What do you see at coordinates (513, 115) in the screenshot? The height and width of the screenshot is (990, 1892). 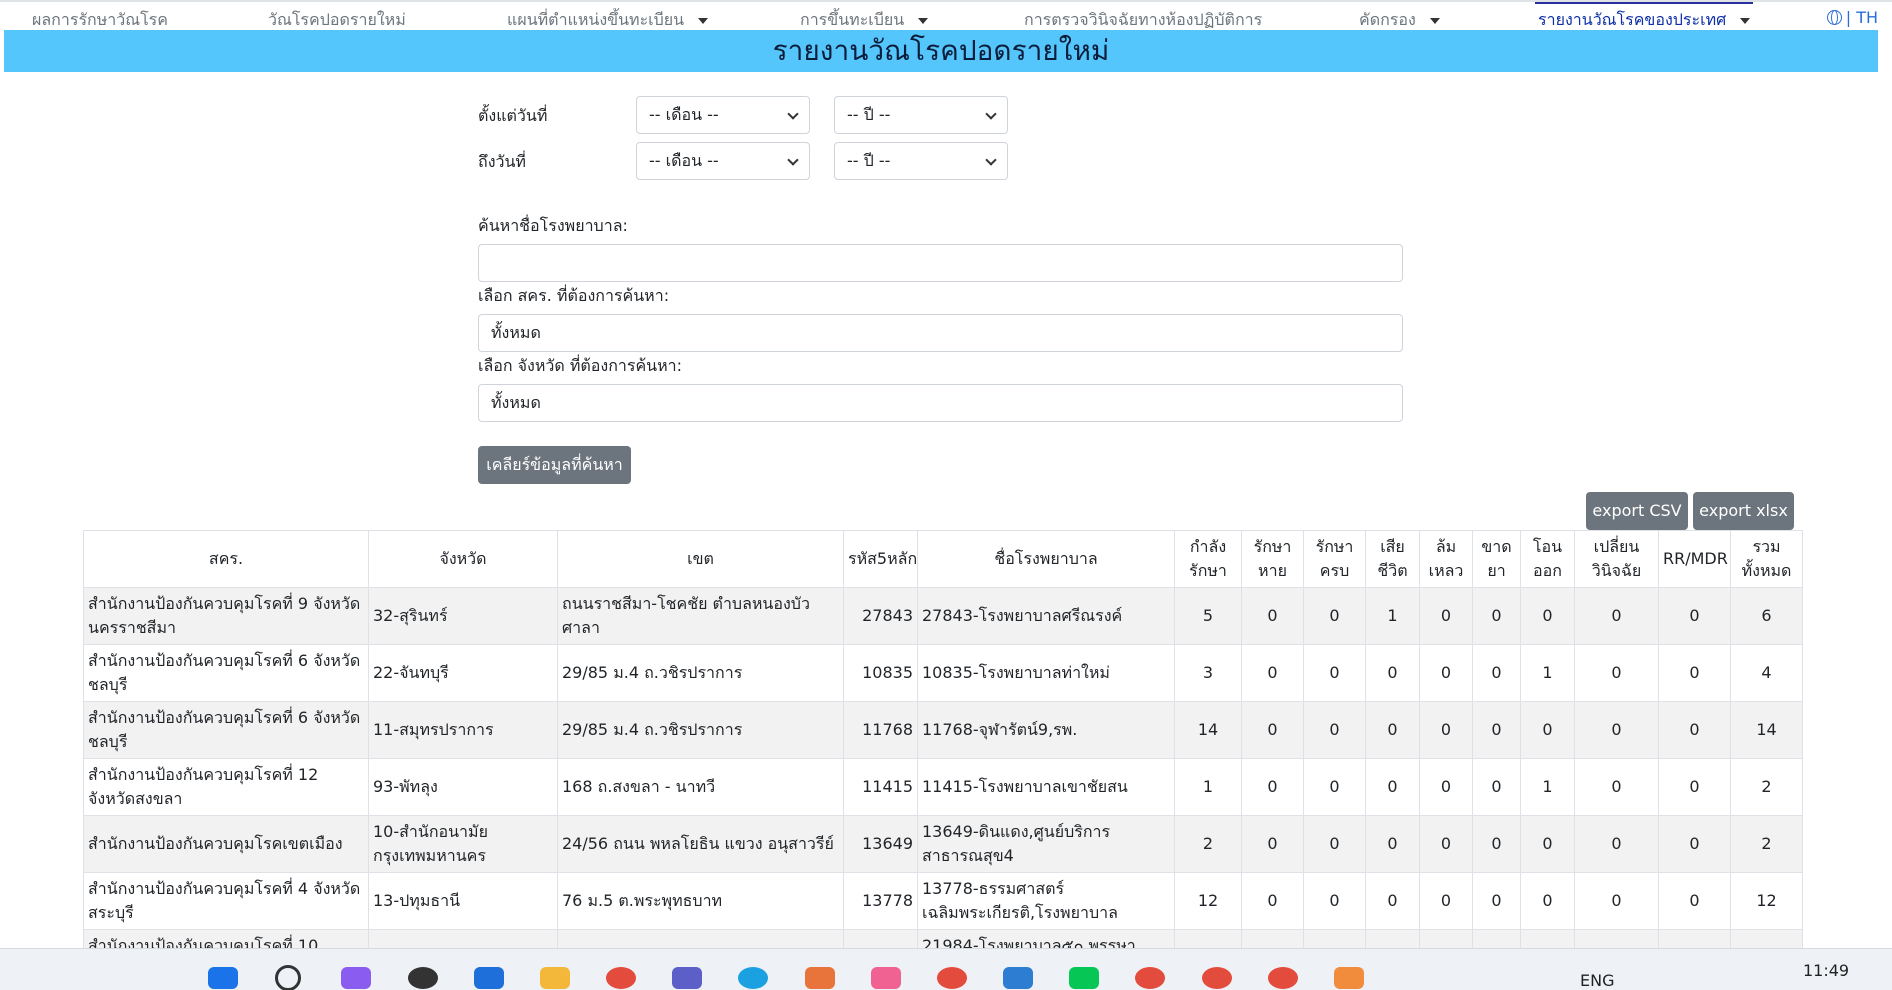 I see `from-date-label: ตั้งแต่วันที่` at bounding box center [513, 115].